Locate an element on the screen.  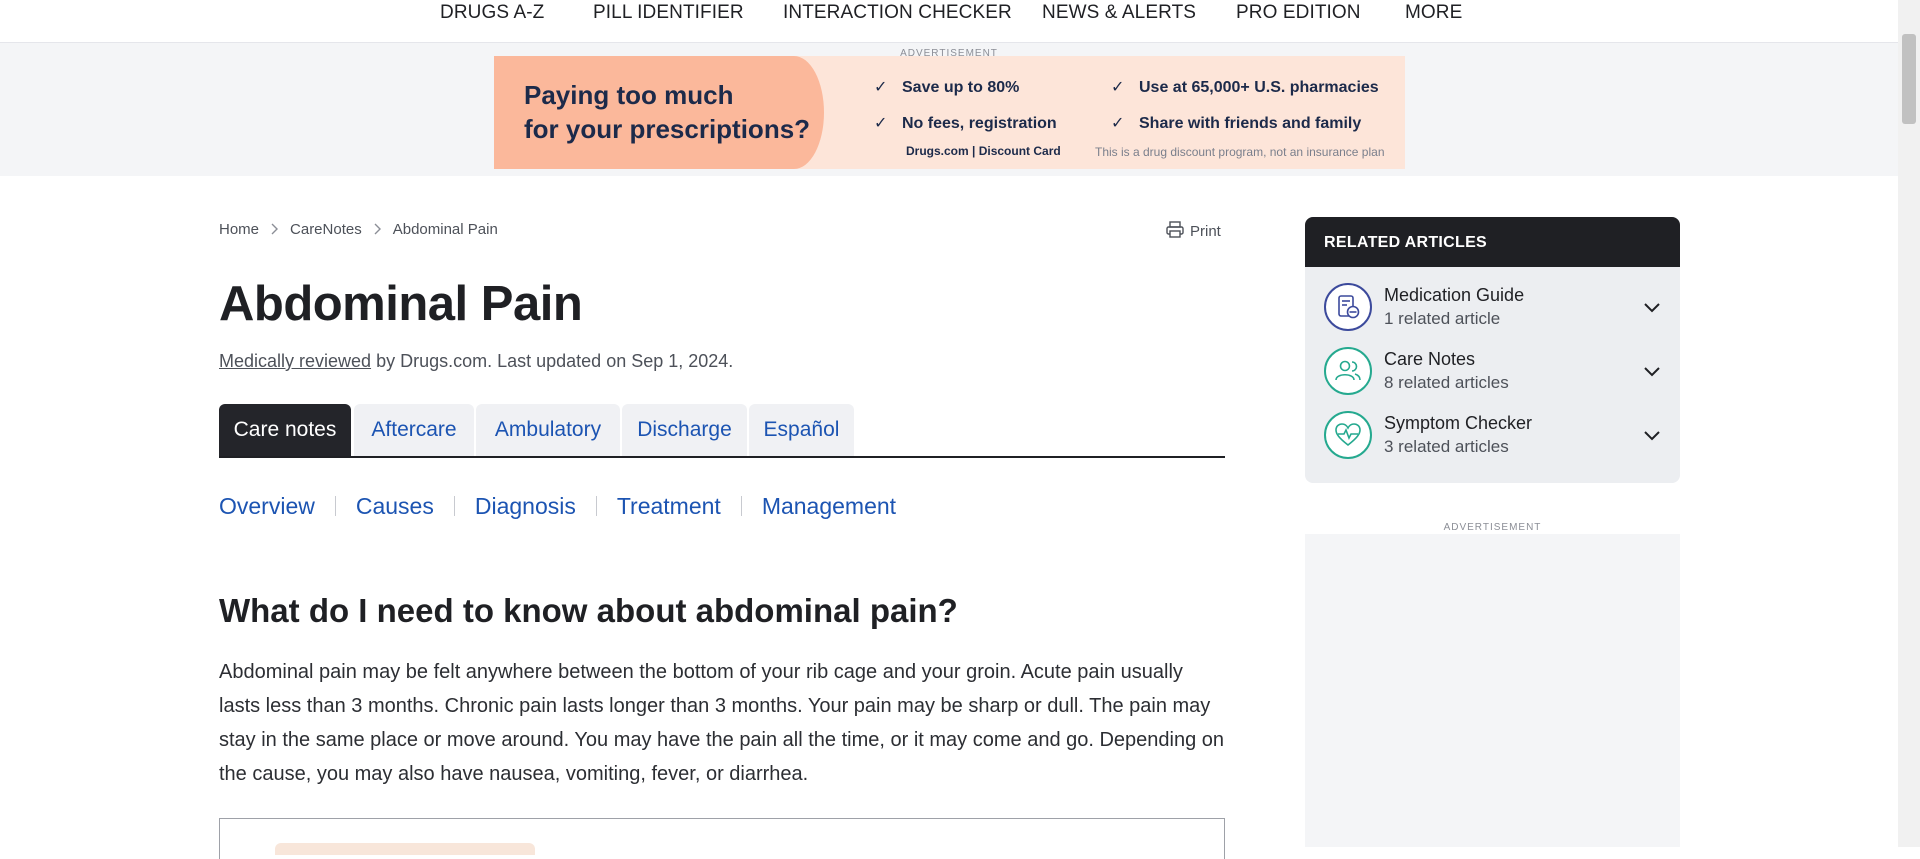
nav-drugs-a-z: DRUGS A-Z is located at coordinates (492, 13).